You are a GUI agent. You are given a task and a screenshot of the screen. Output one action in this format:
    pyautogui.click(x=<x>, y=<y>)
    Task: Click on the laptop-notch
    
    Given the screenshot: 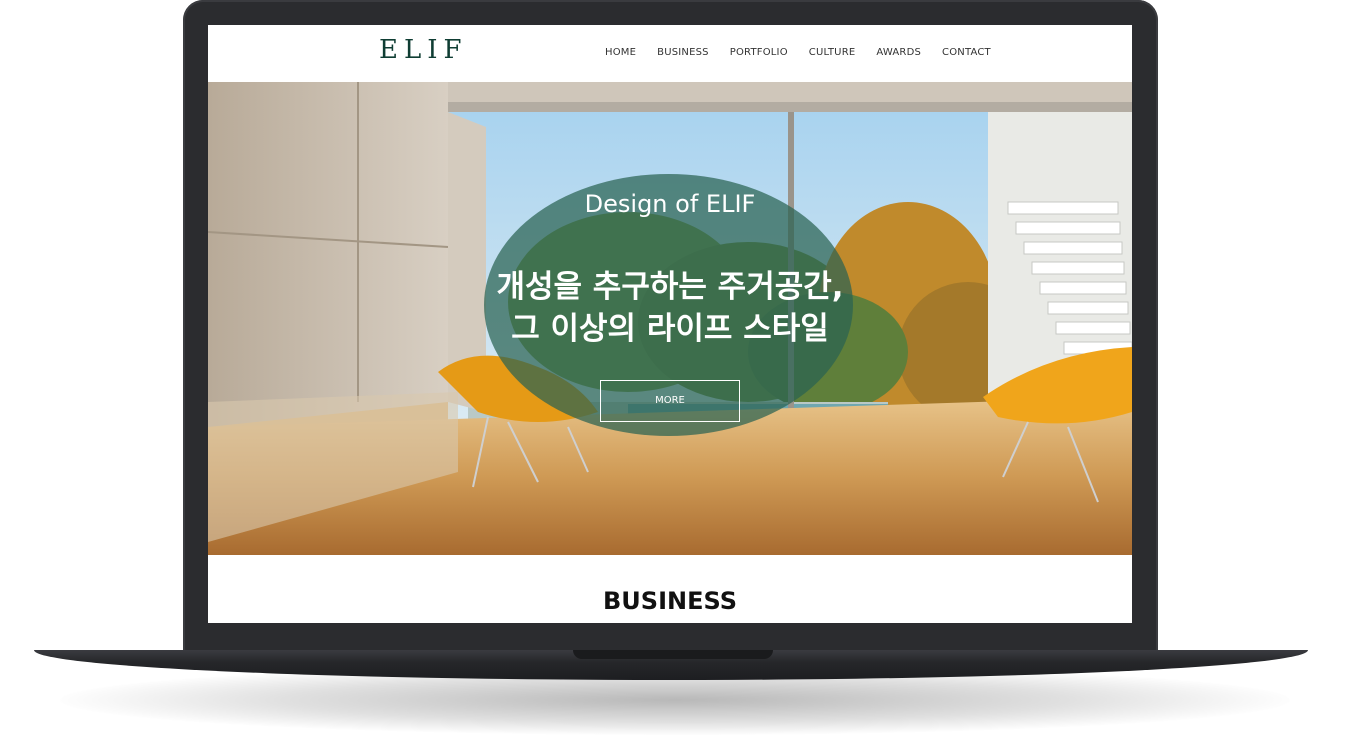 What is the action you would take?
    pyautogui.click(x=673, y=654)
    